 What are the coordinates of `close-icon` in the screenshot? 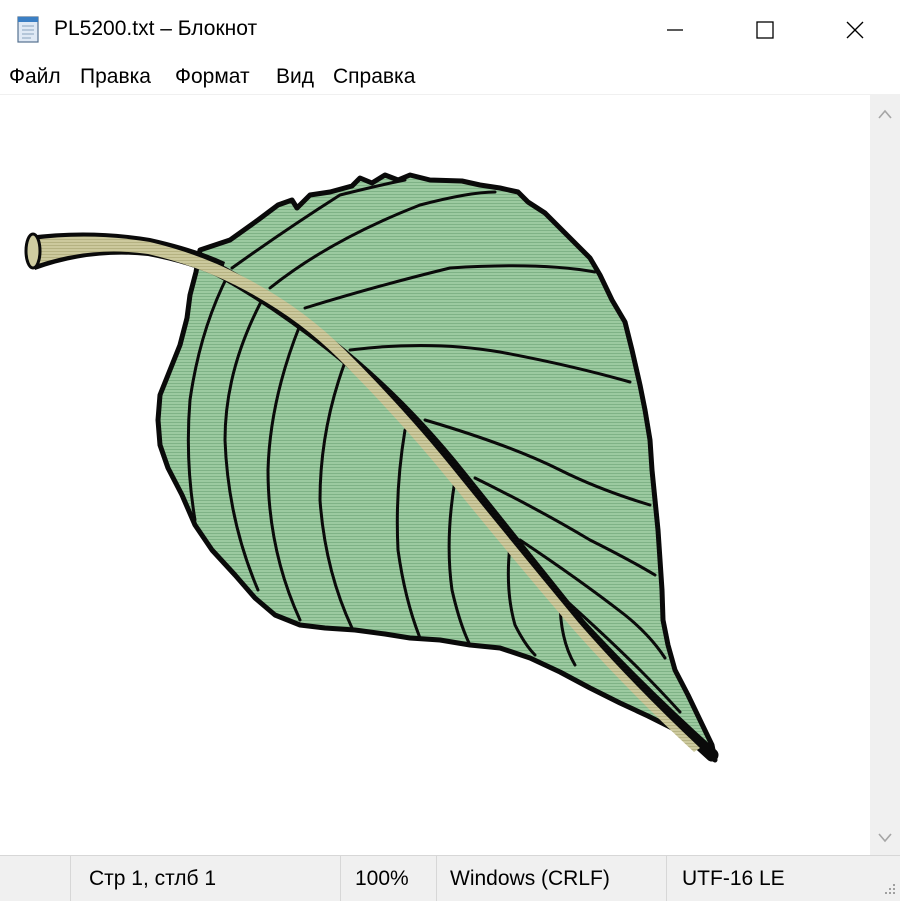 It's located at (855, 30).